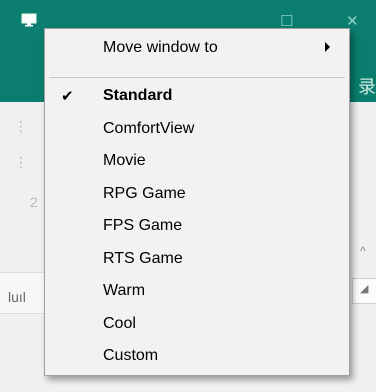 This screenshot has height=392, width=376. I want to click on ribbon-label: 录, so click(367, 87).